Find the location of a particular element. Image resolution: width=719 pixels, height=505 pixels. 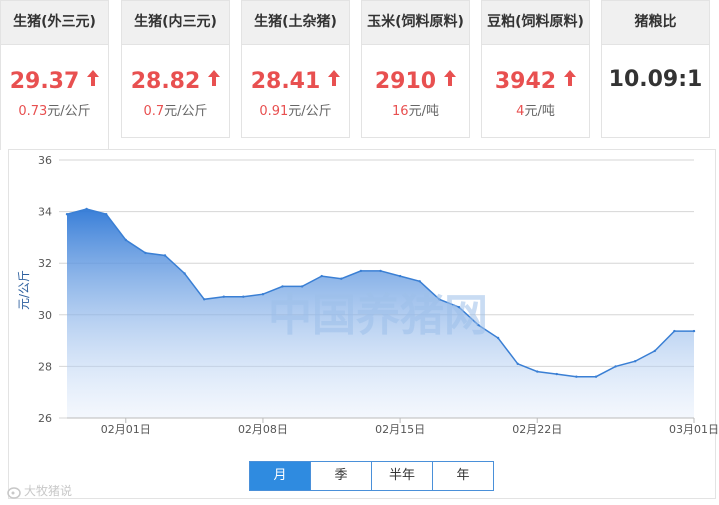

card-title: 生猪(土杂猪) is located at coordinates (295, 23).